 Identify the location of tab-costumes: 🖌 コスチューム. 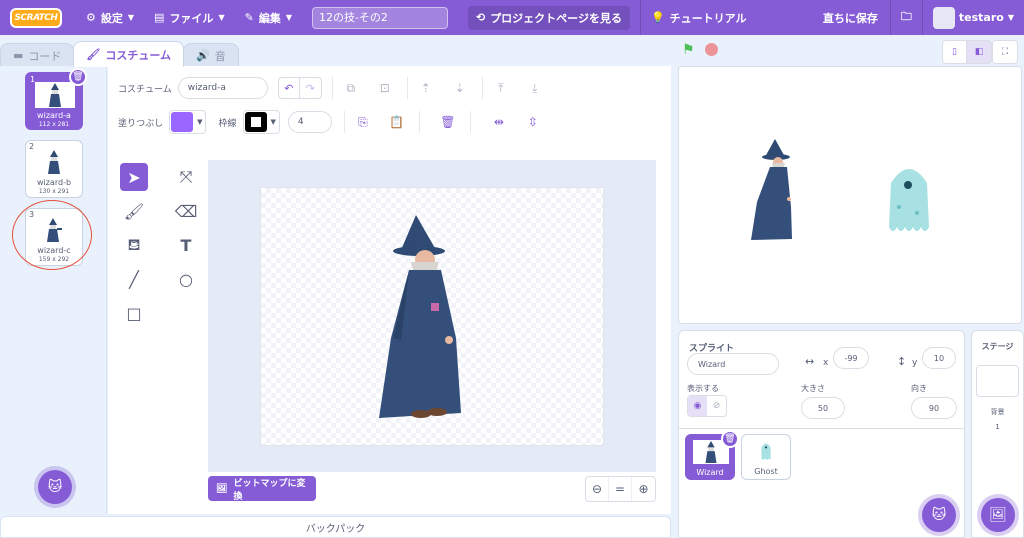
(129, 54).